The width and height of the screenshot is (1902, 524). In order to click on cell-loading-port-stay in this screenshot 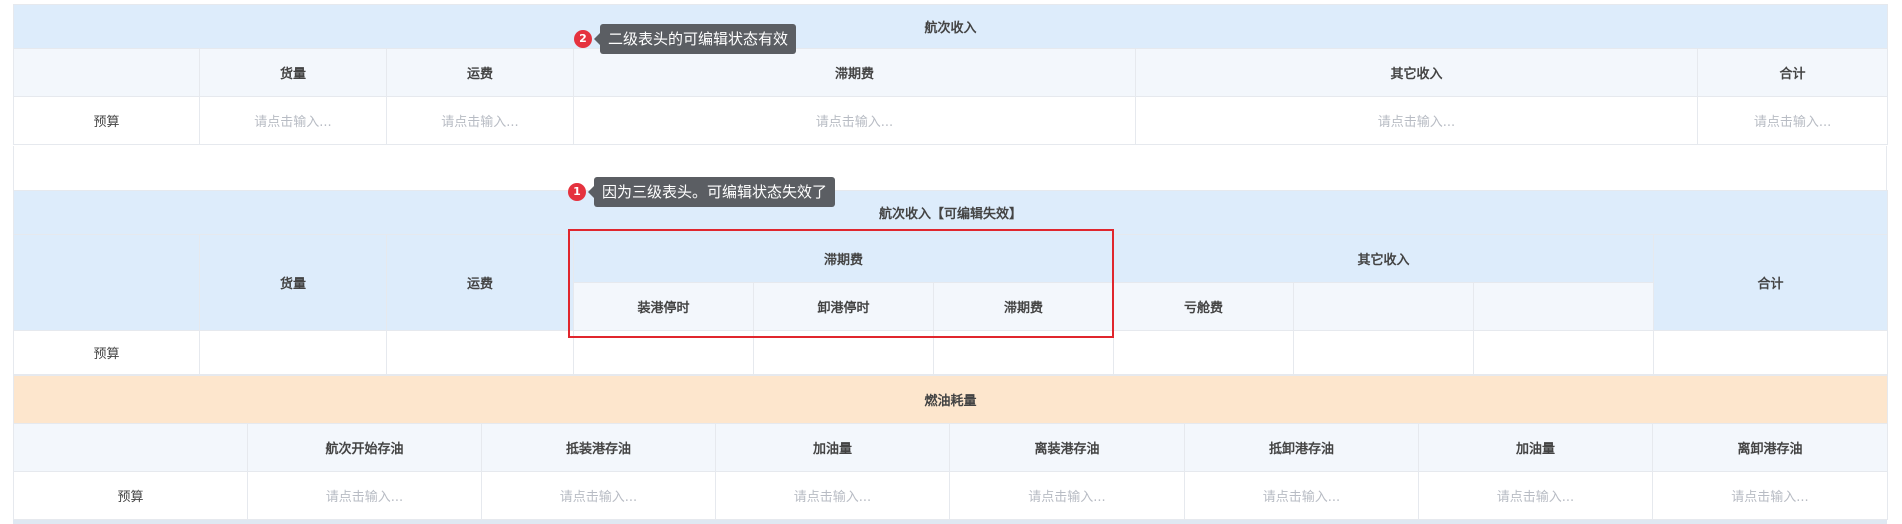, I will do `click(663, 352)`.